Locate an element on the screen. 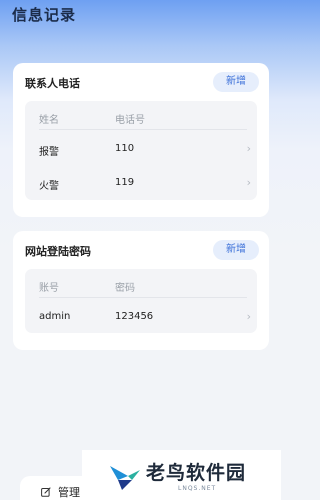 This screenshot has height=500, width=320. bird-logo-icon is located at coordinates (125, 478).